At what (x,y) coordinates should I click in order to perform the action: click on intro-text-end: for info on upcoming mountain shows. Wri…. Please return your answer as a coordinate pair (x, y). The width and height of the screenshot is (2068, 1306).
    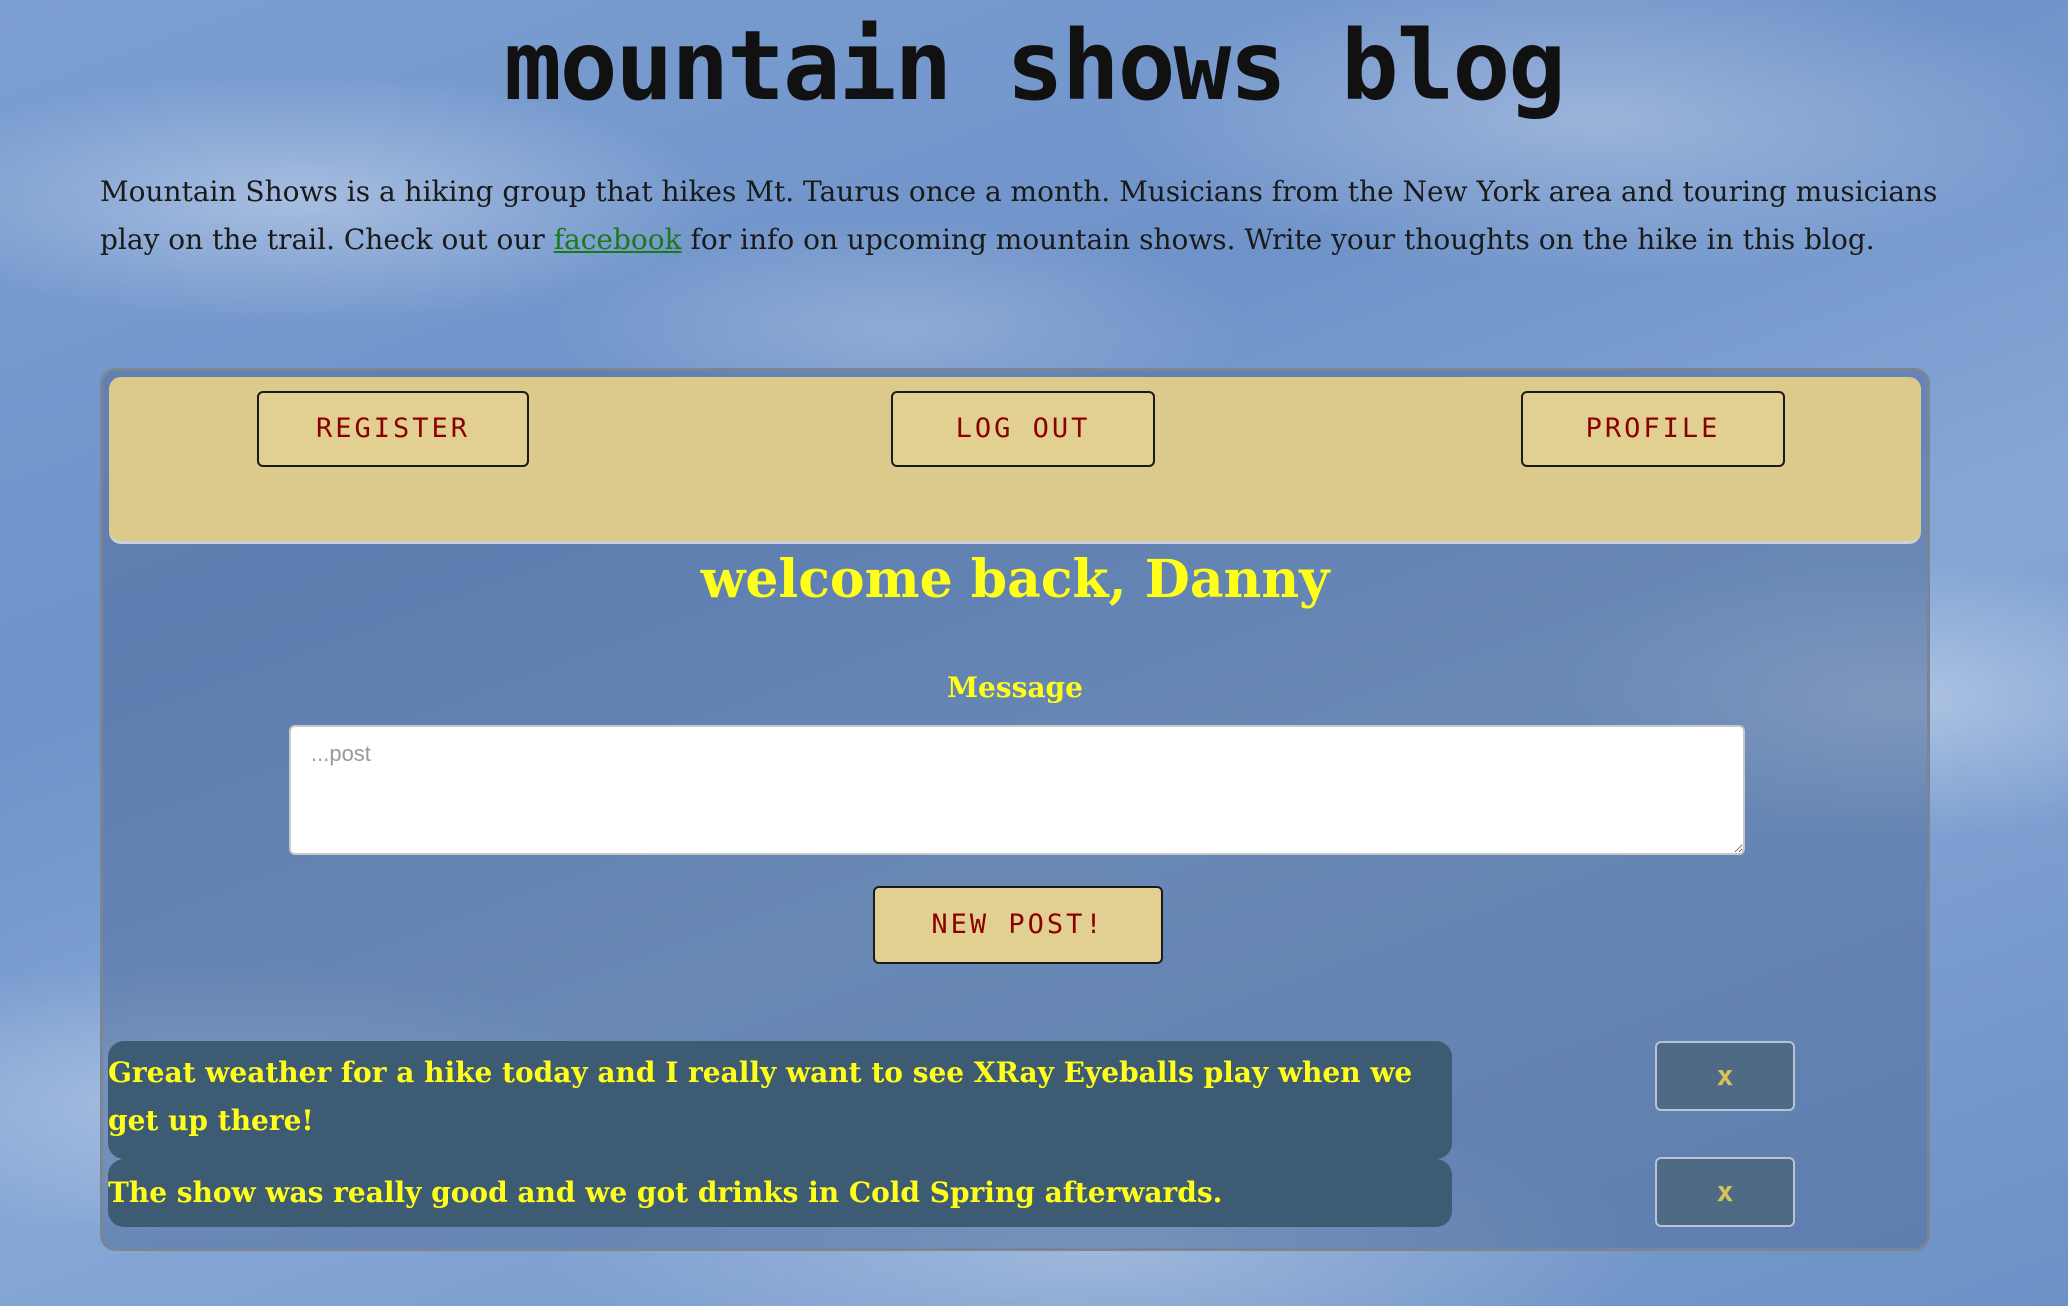
    Looking at the image, I should click on (1278, 239).